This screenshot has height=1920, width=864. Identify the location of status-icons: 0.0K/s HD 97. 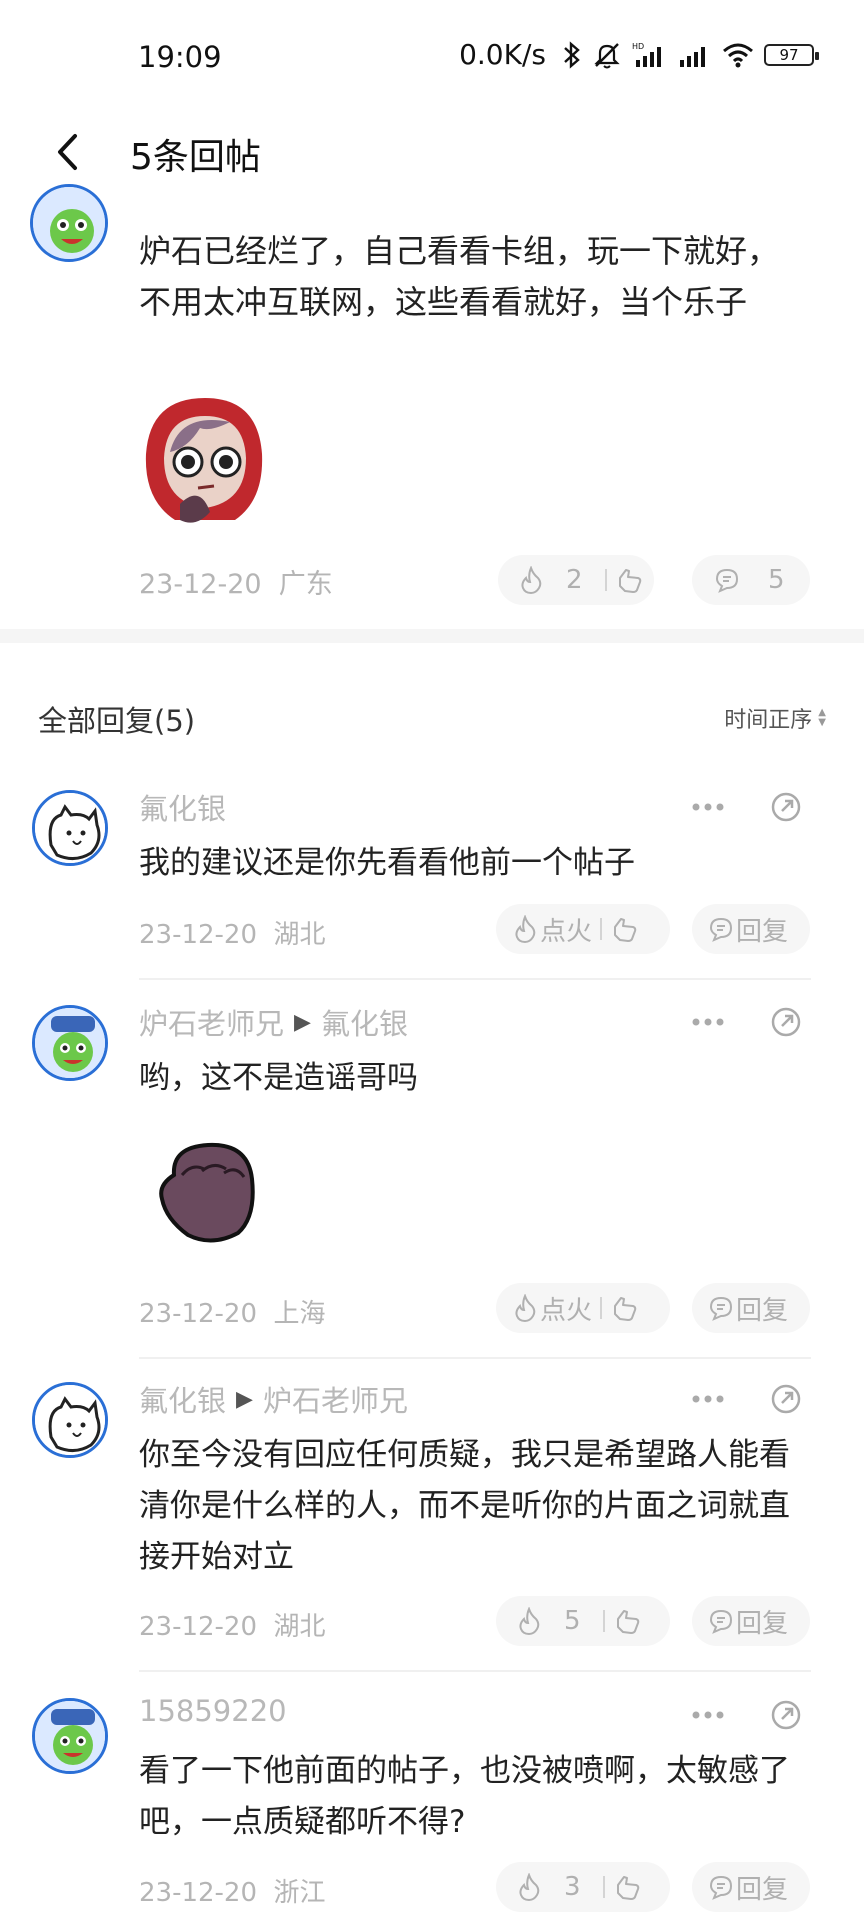
(639, 54).